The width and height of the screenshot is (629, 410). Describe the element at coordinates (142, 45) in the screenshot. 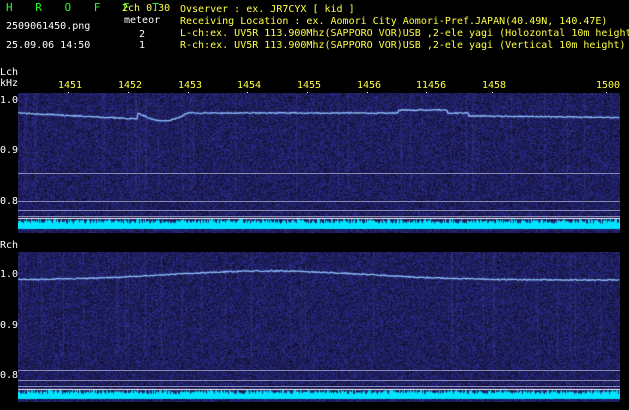

I see `rch-count: 1` at that location.